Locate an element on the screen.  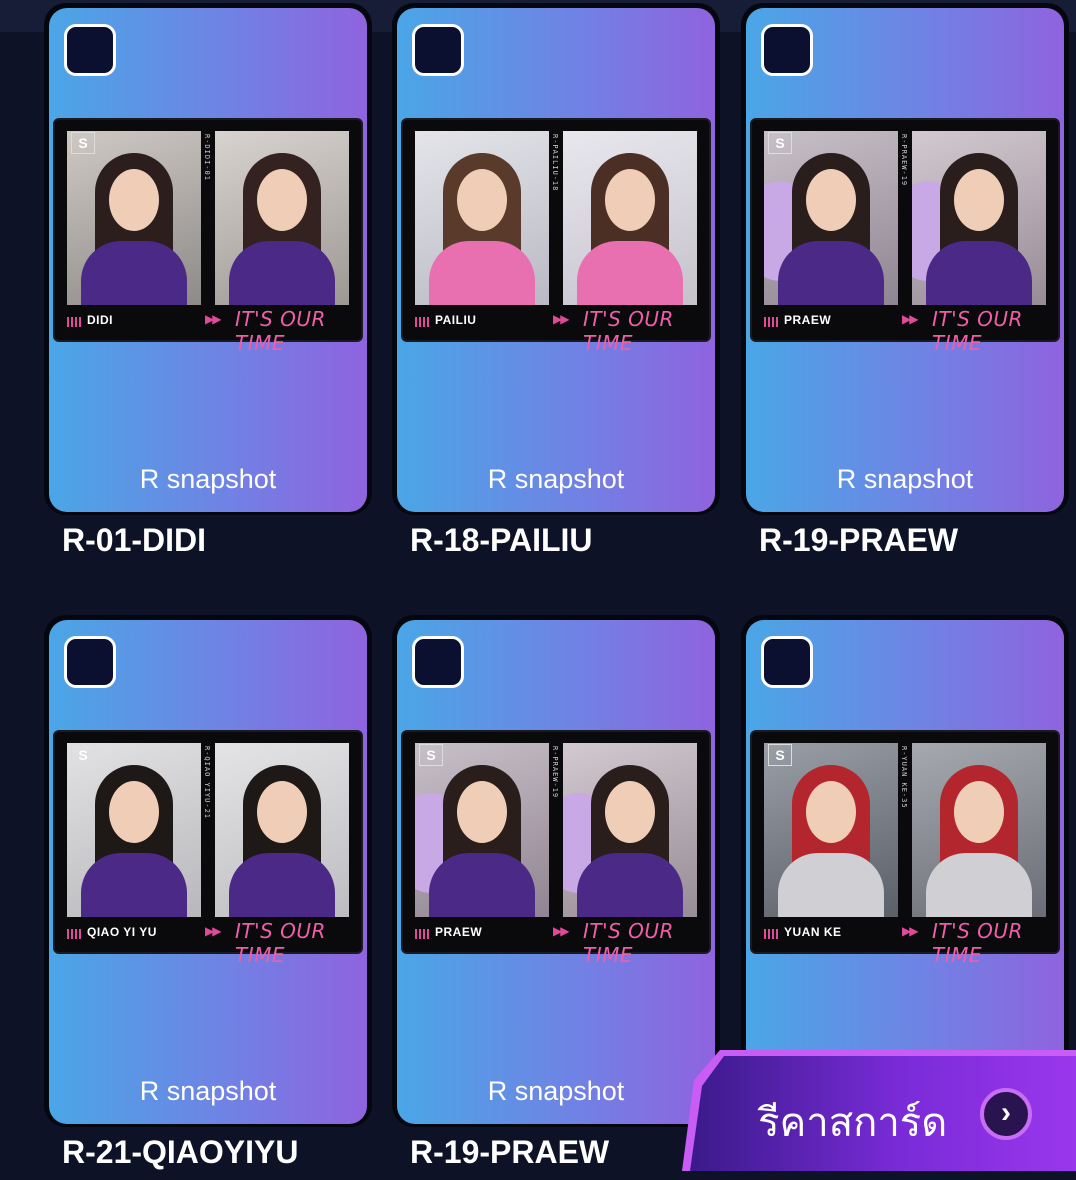
member-name: PAILIU is located at coordinates (456, 320).